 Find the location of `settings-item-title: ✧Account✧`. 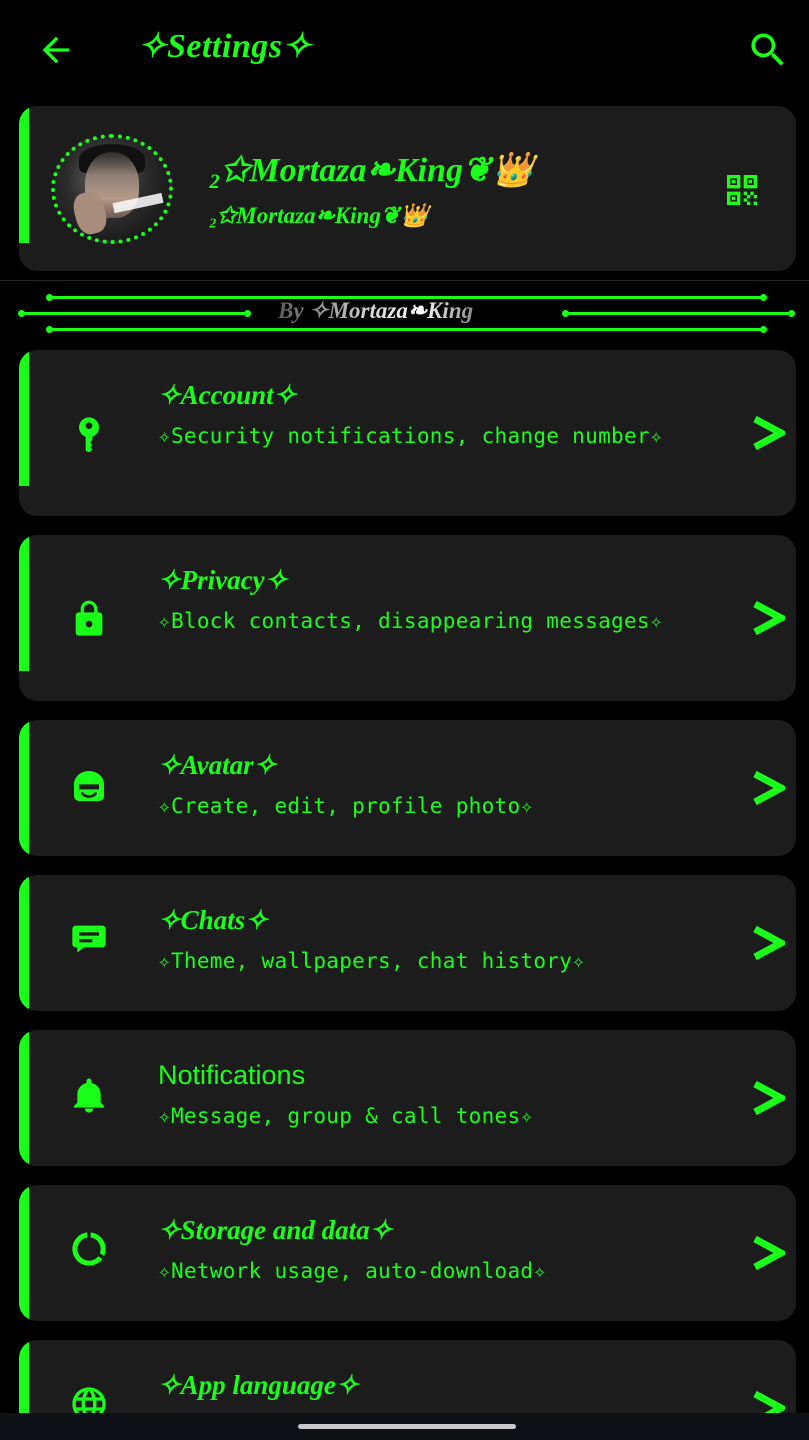

settings-item-title: ✧Account✧ is located at coordinates (227, 395).